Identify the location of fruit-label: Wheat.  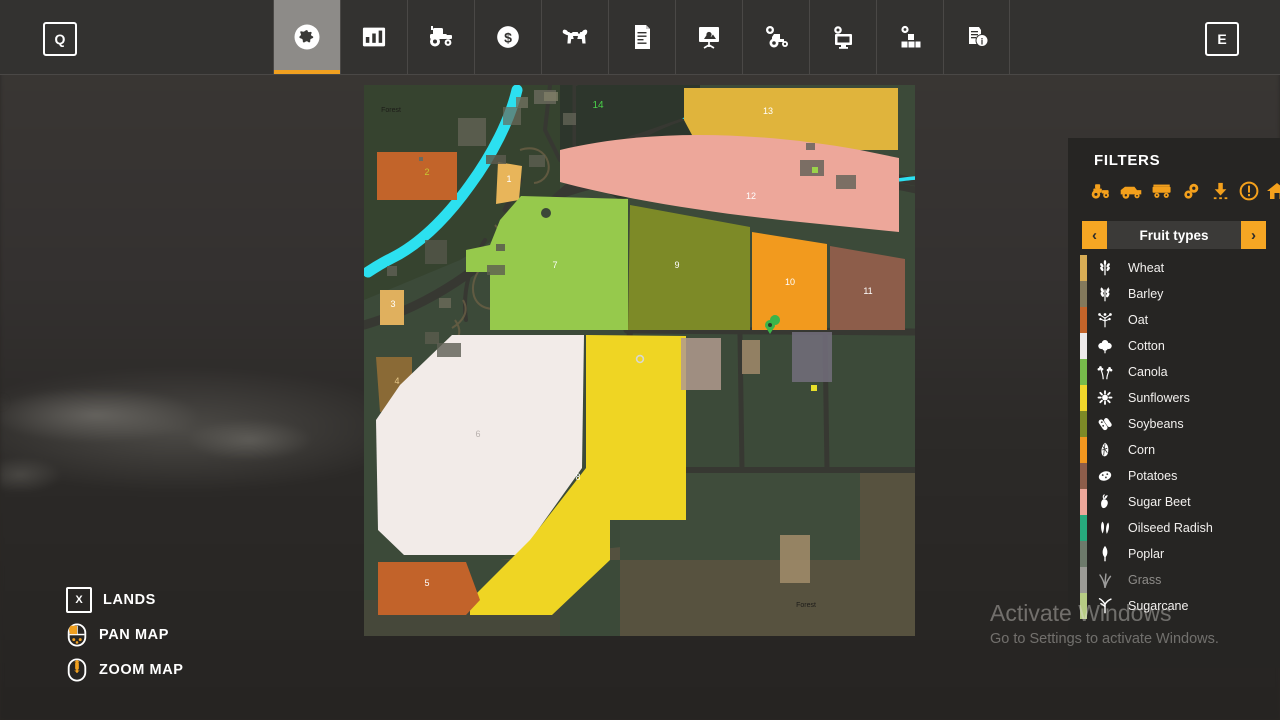
(1146, 268).